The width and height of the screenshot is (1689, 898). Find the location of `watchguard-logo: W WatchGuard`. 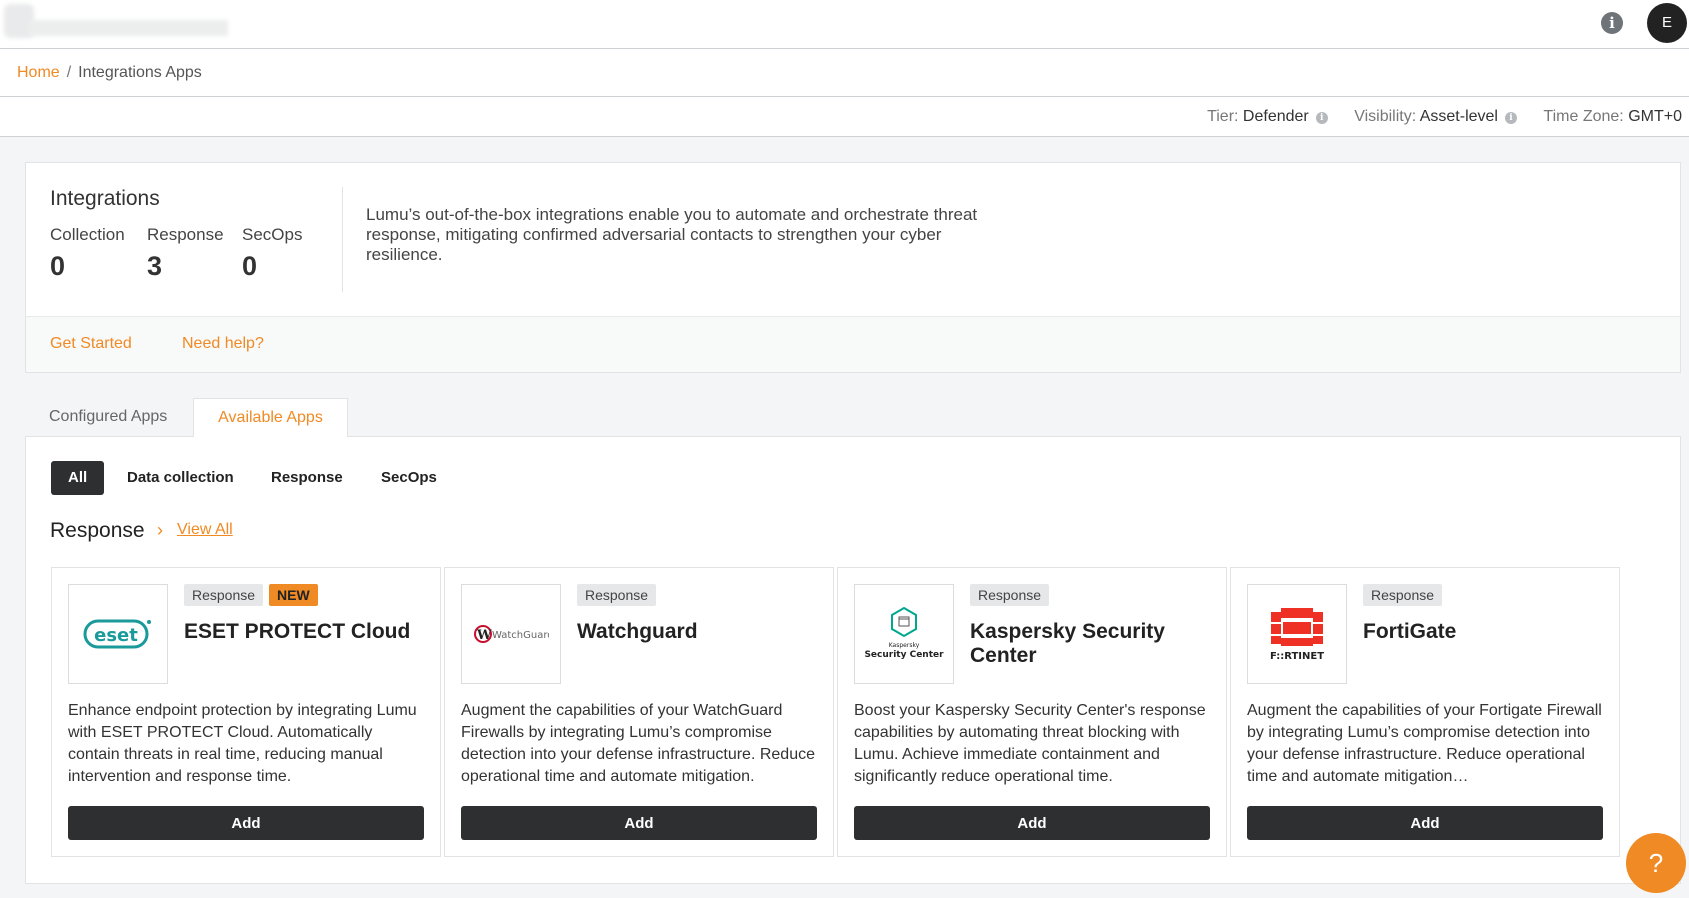

watchguard-logo: W WatchGuard is located at coordinates (511, 634).